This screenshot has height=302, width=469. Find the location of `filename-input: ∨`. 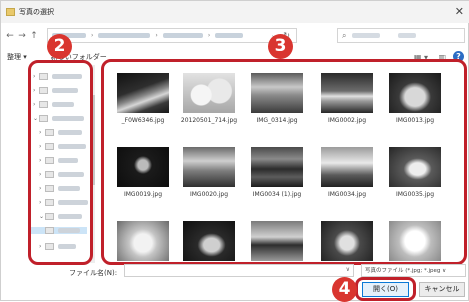

filename-input: ∨ is located at coordinates (239, 270).